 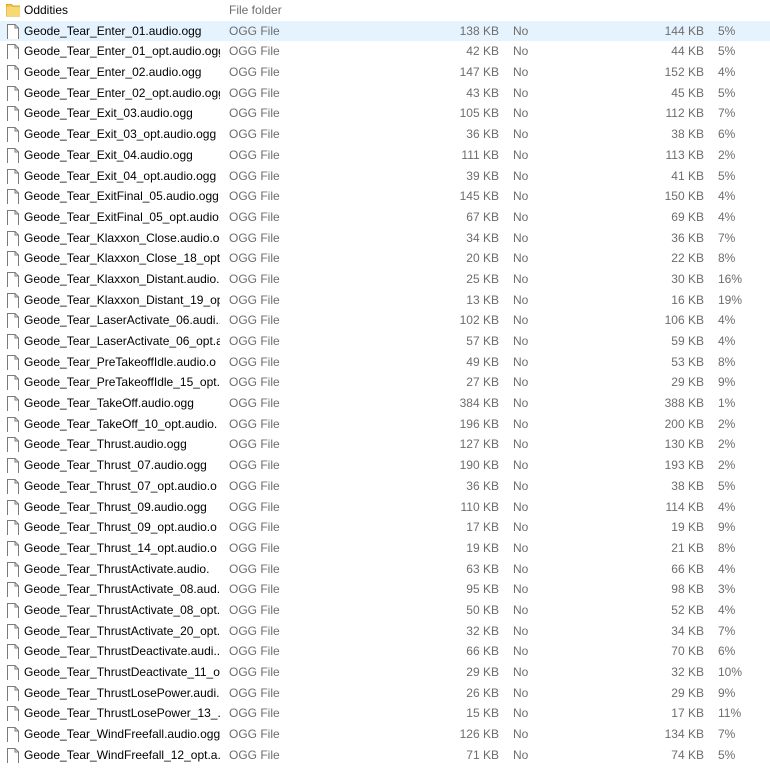 What do you see at coordinates (479, 465) in the screenshot?
I see `file-size: 190 KB` at bounding box center [479, 465].